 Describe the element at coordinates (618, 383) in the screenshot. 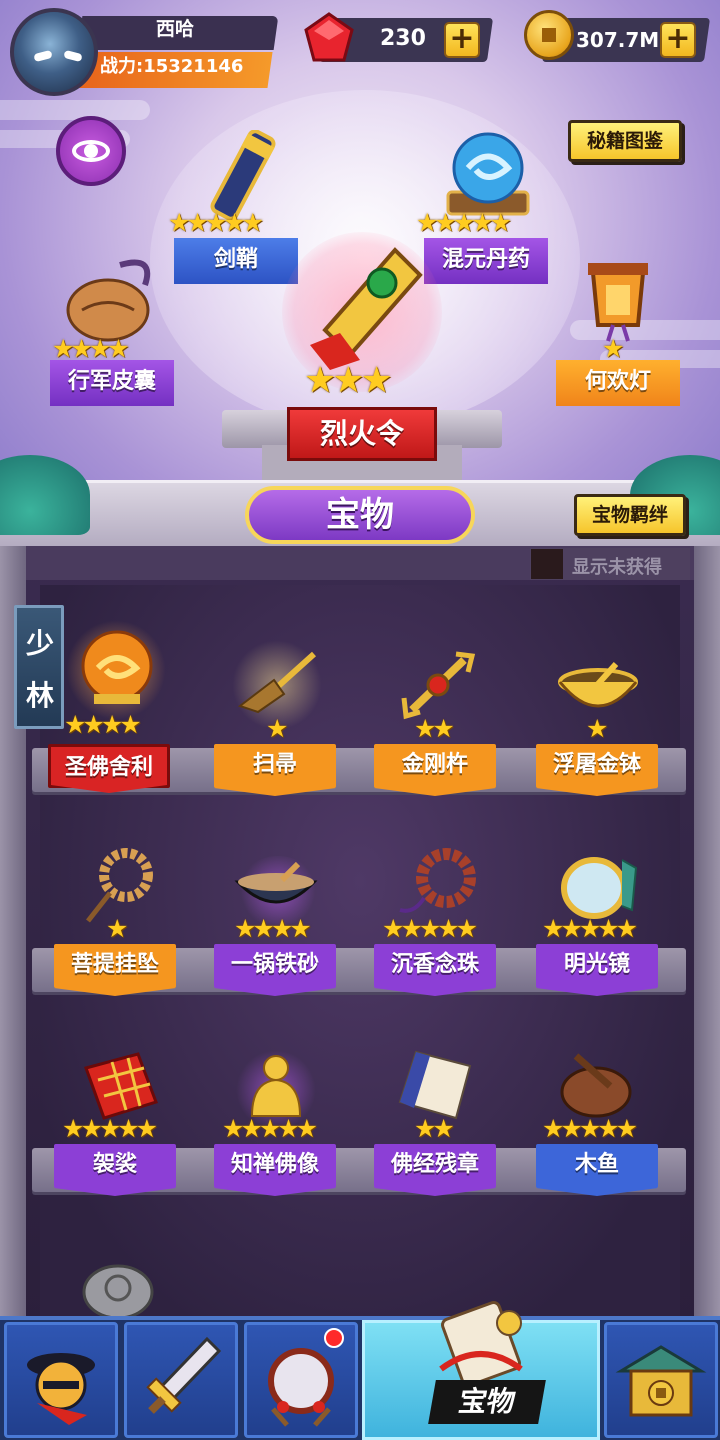

I see `featured-label: 何欢灯` at that location.